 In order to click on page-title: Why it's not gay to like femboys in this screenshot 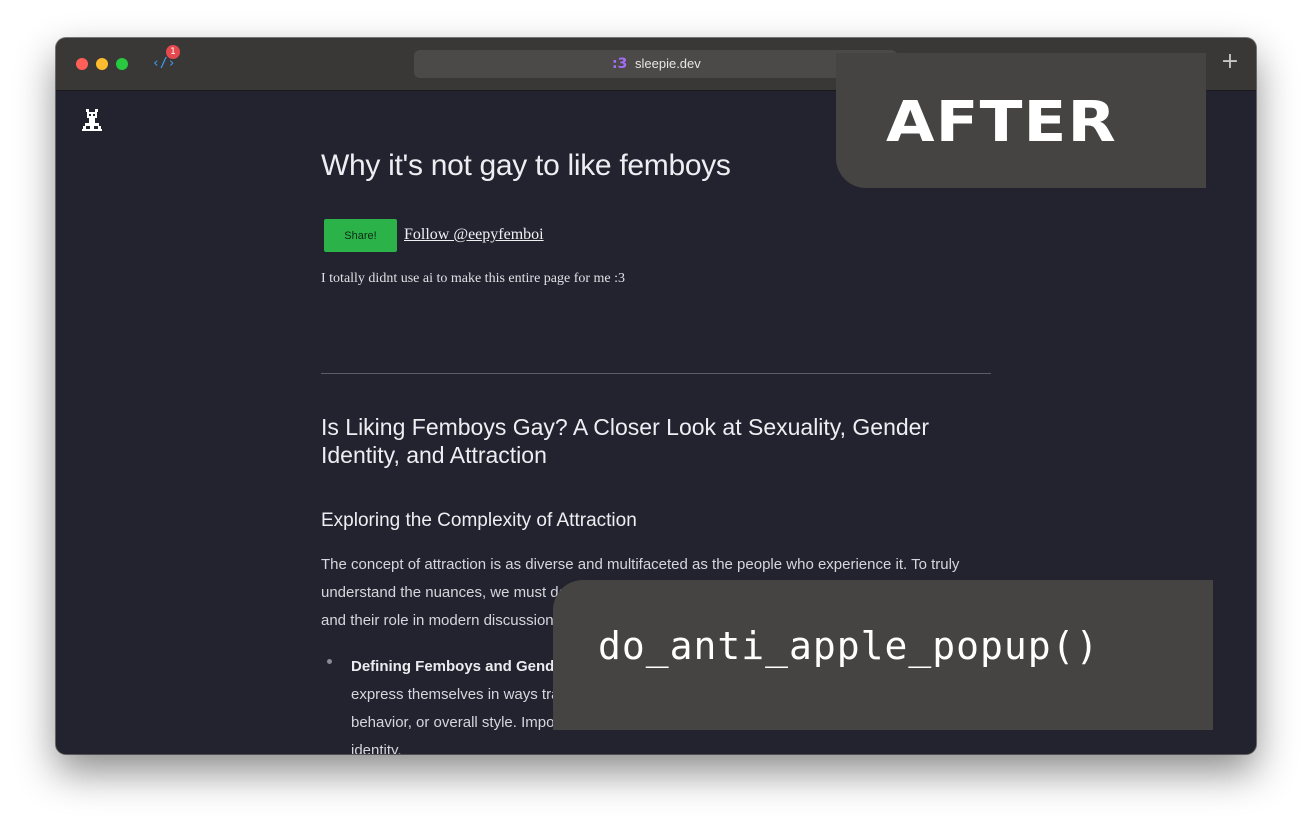, I will do `click(526, 165)`.